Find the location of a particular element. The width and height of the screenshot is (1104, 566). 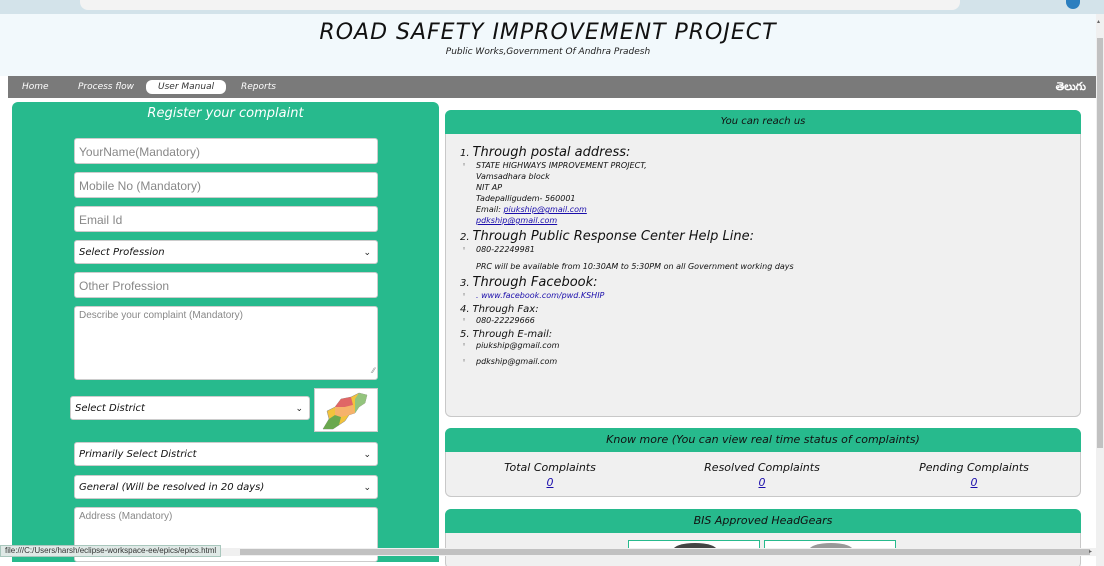

stat-resolved: Resolved Complaints 0 is located at coordinates (762, 475).